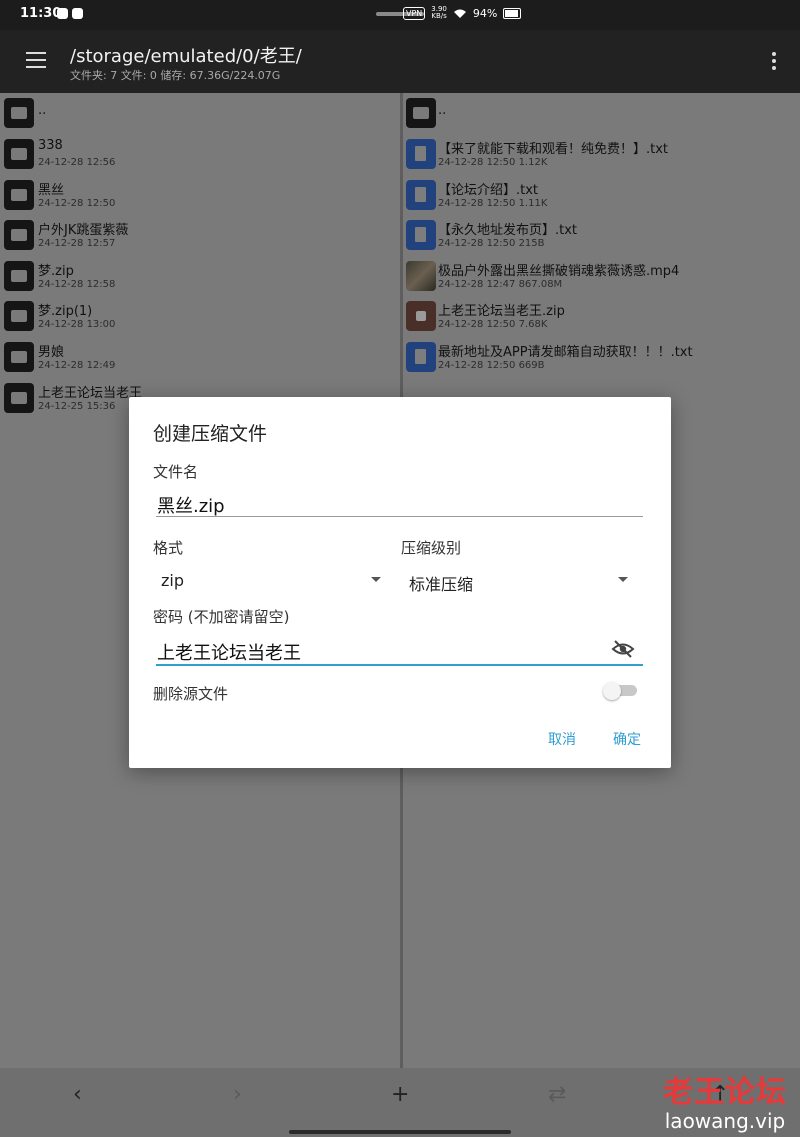 Image resolution: width=800 pixels, height=1137 pixels. Describe the element at coordinates (399, 665) in the screenshot. I see `password-underline` at that location.